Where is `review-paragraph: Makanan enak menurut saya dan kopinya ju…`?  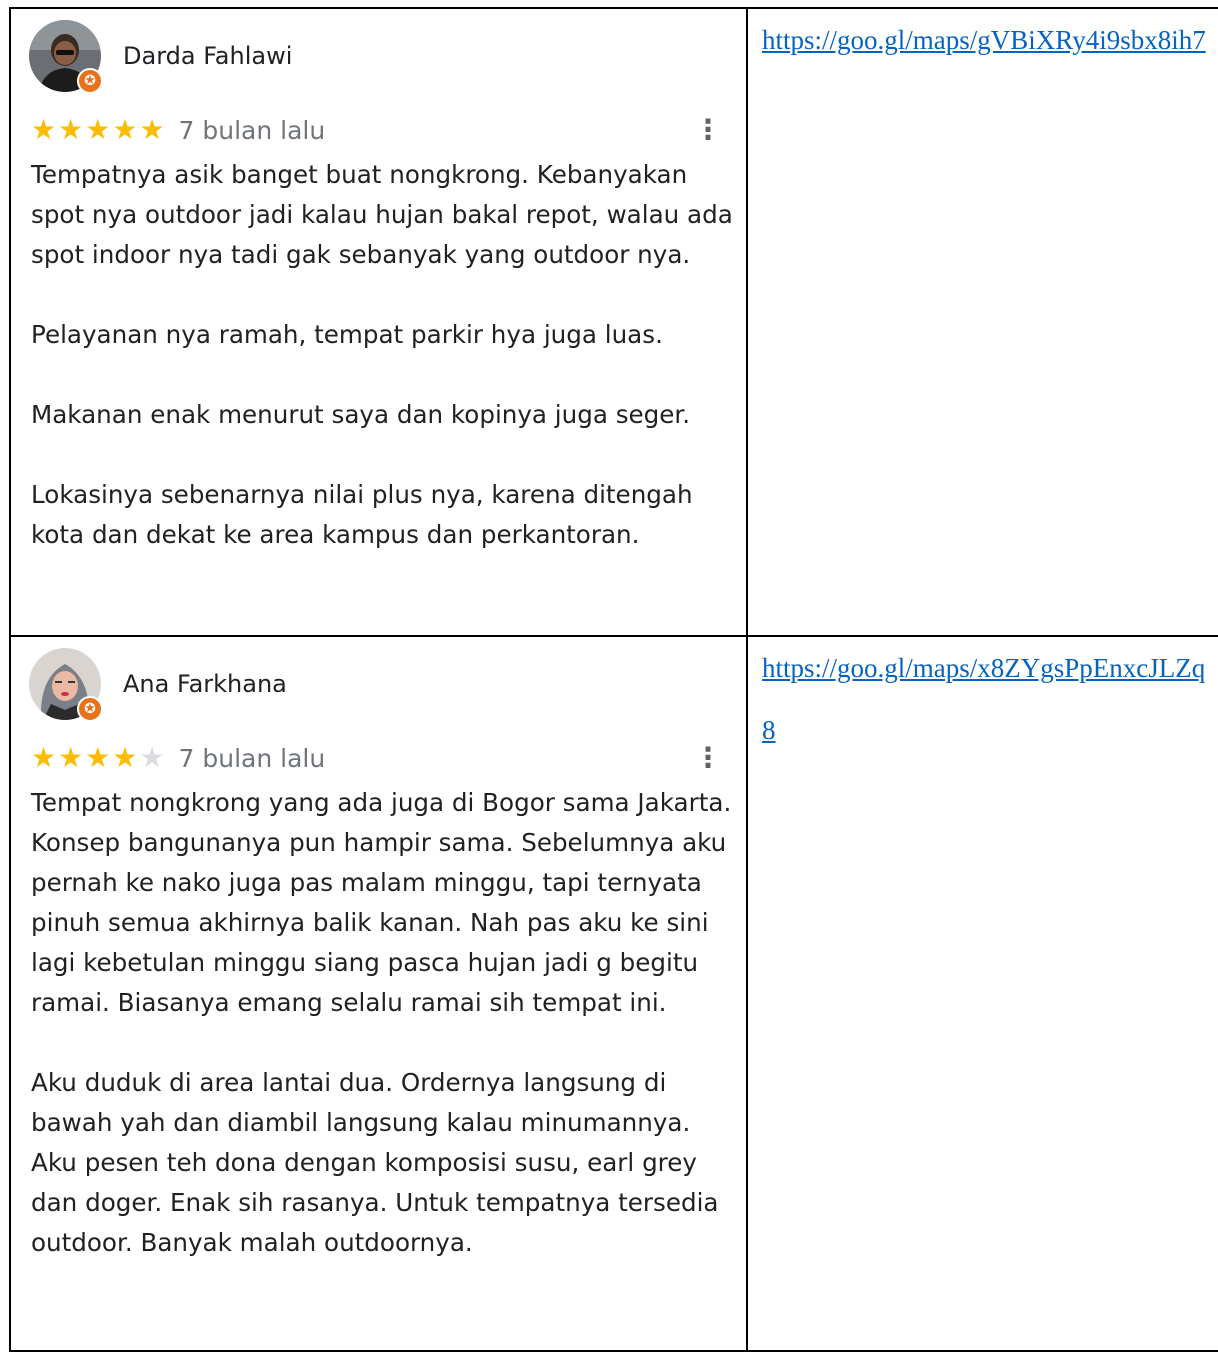
review-paragraph: Makanan enak menurut saya dan kopinya ju… is located at coordinates (361, 414).